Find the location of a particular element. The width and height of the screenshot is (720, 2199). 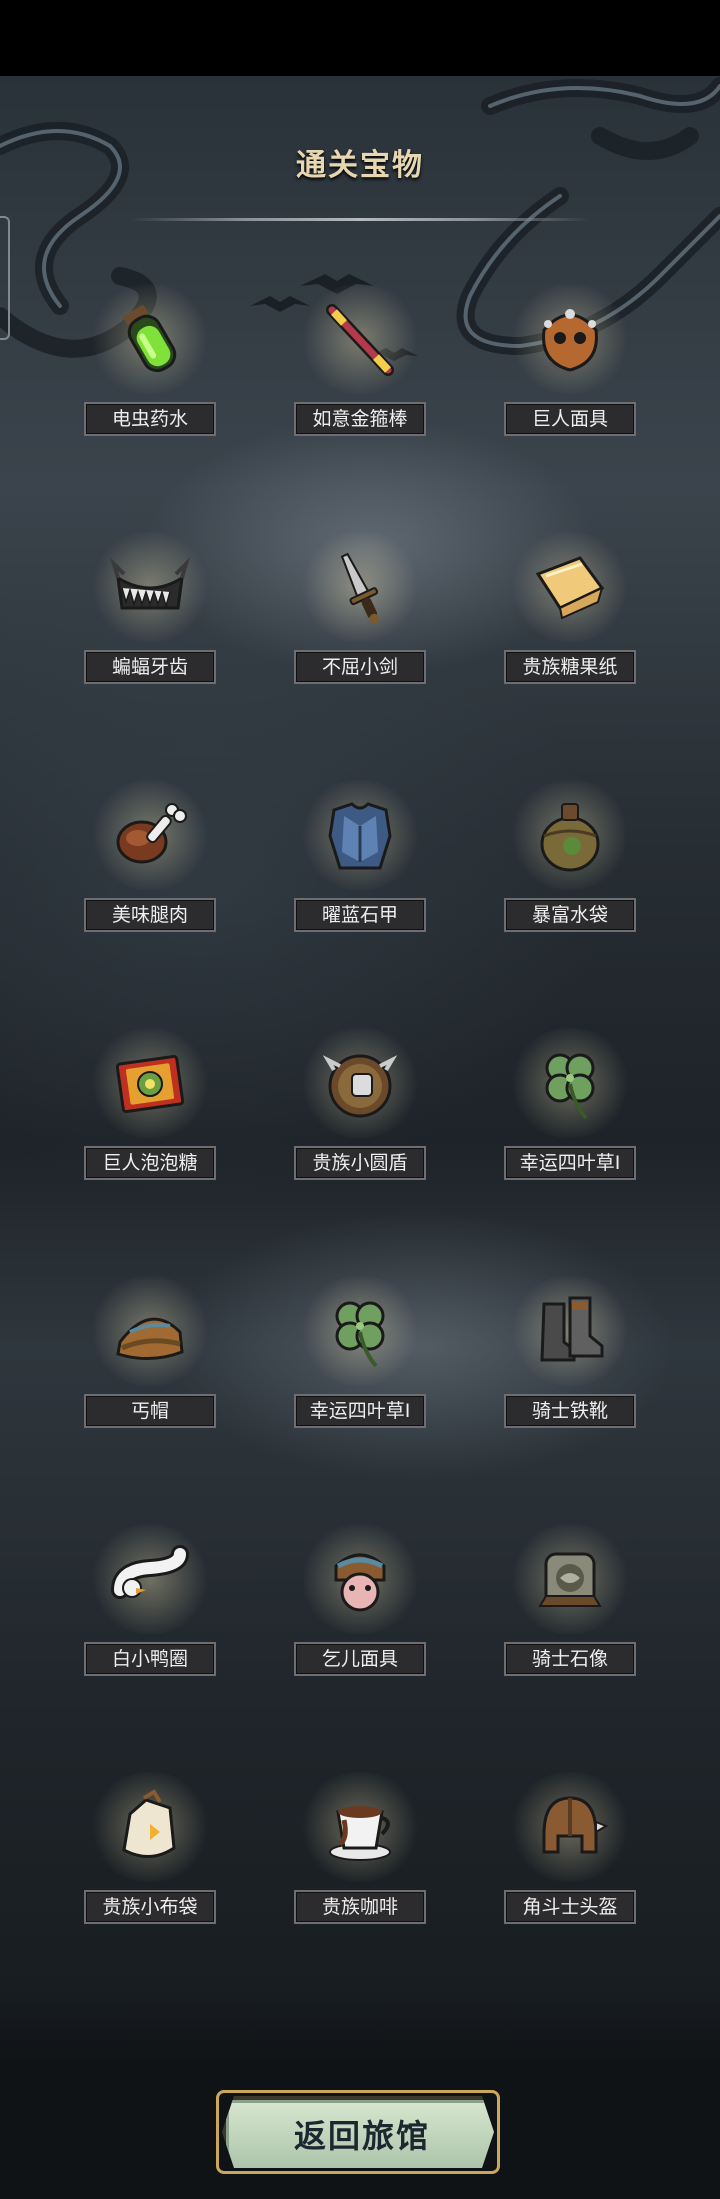

duck-ring-icon is located at coordinates (150, 1580).